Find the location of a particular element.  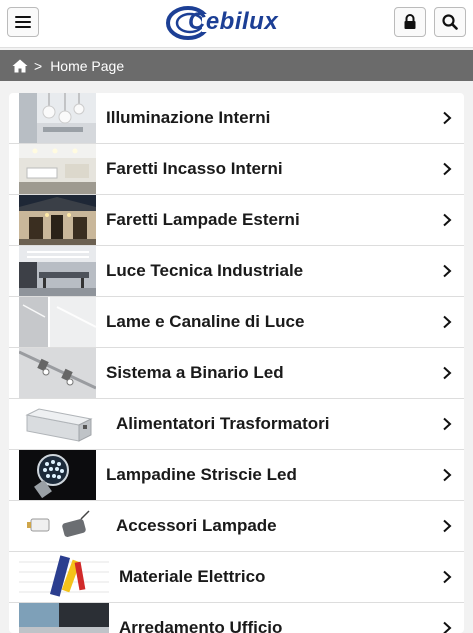

category-item: Lame e Canaline di Luce is located at coordinates (236, 322).